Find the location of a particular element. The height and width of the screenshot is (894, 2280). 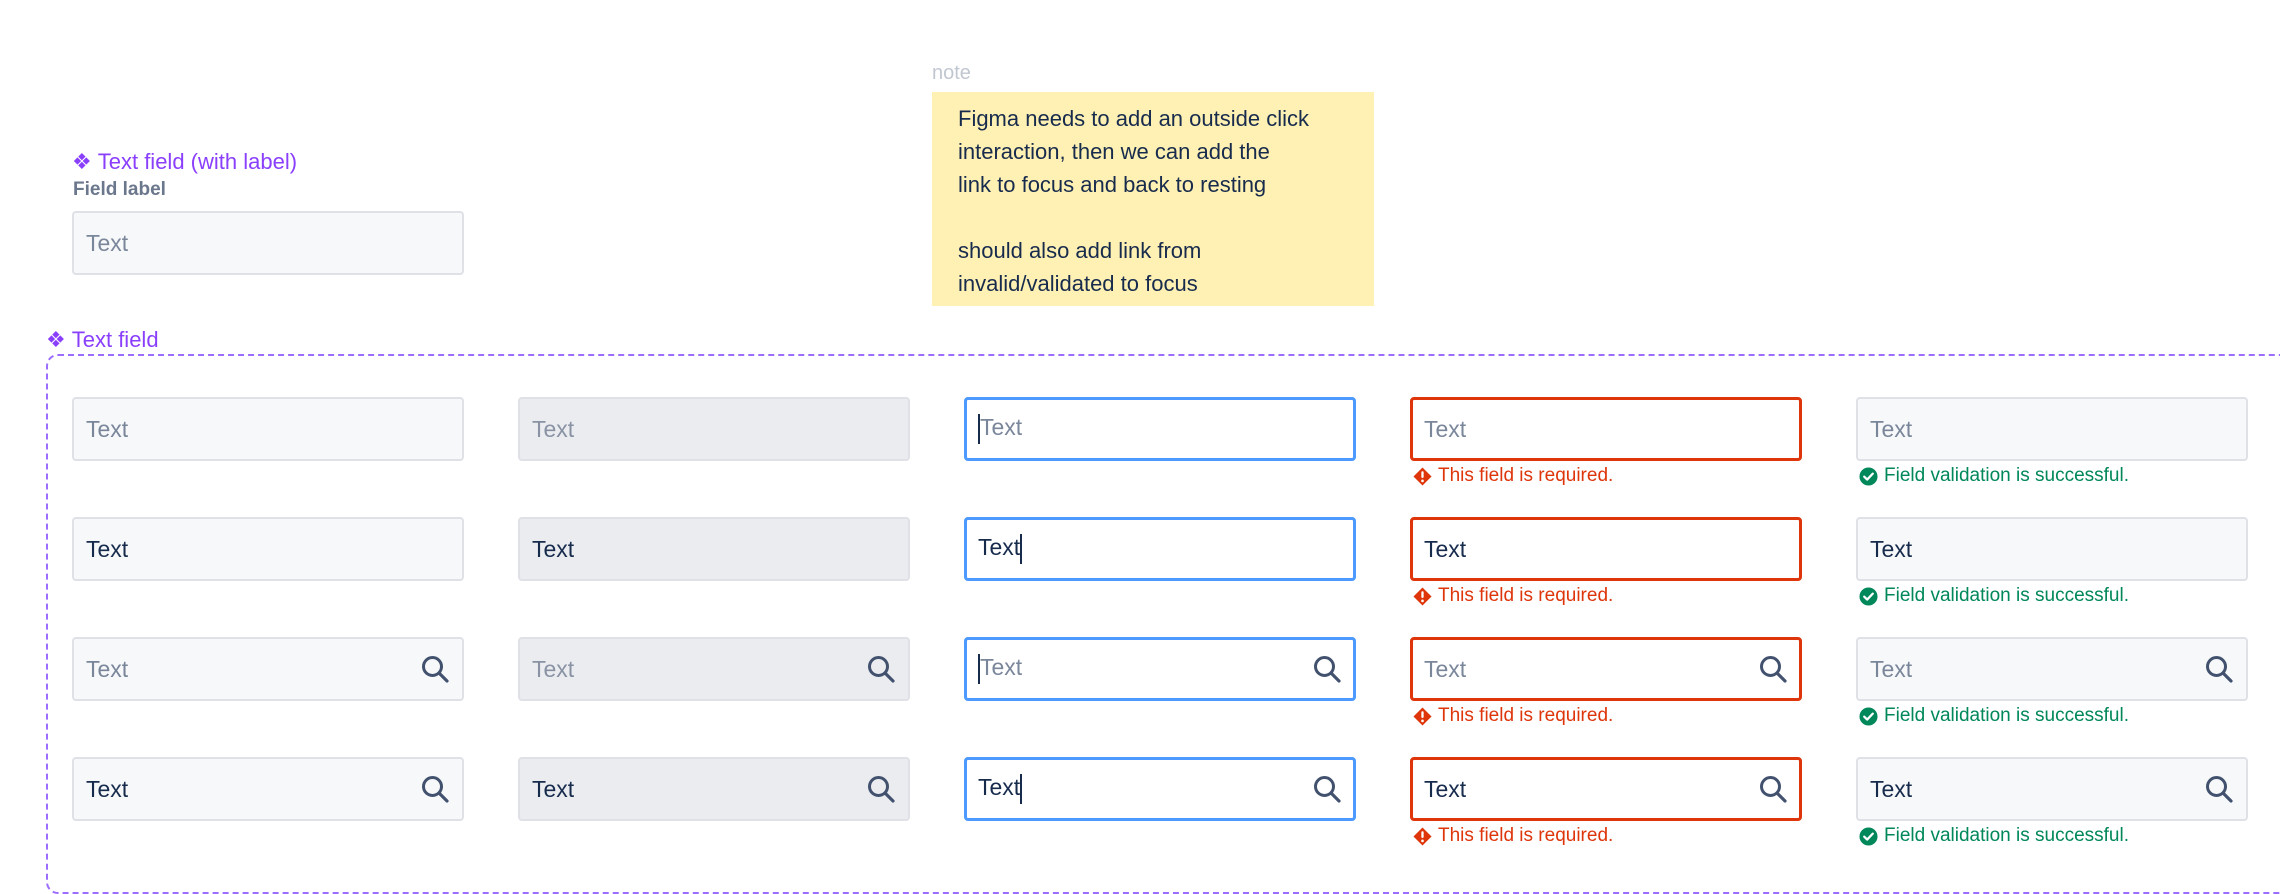

note-line: Figma needs to add an outside click is located at coordinates (1133, 118).